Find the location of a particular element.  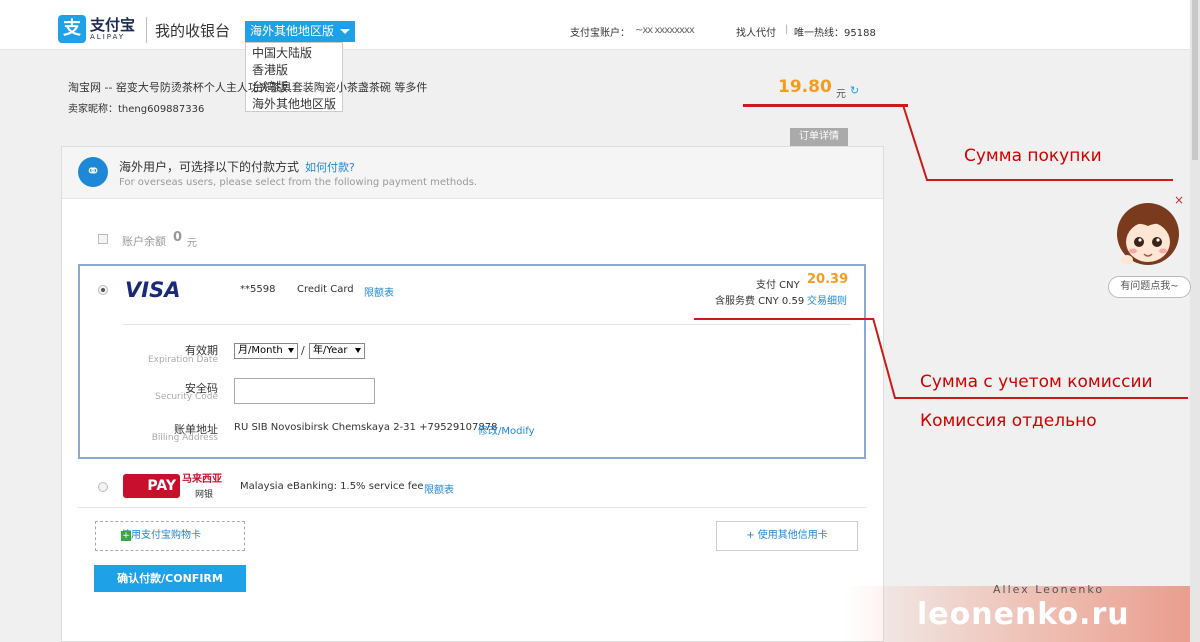

account-label: 支付宝账户： is located at coordinates (600, 33).